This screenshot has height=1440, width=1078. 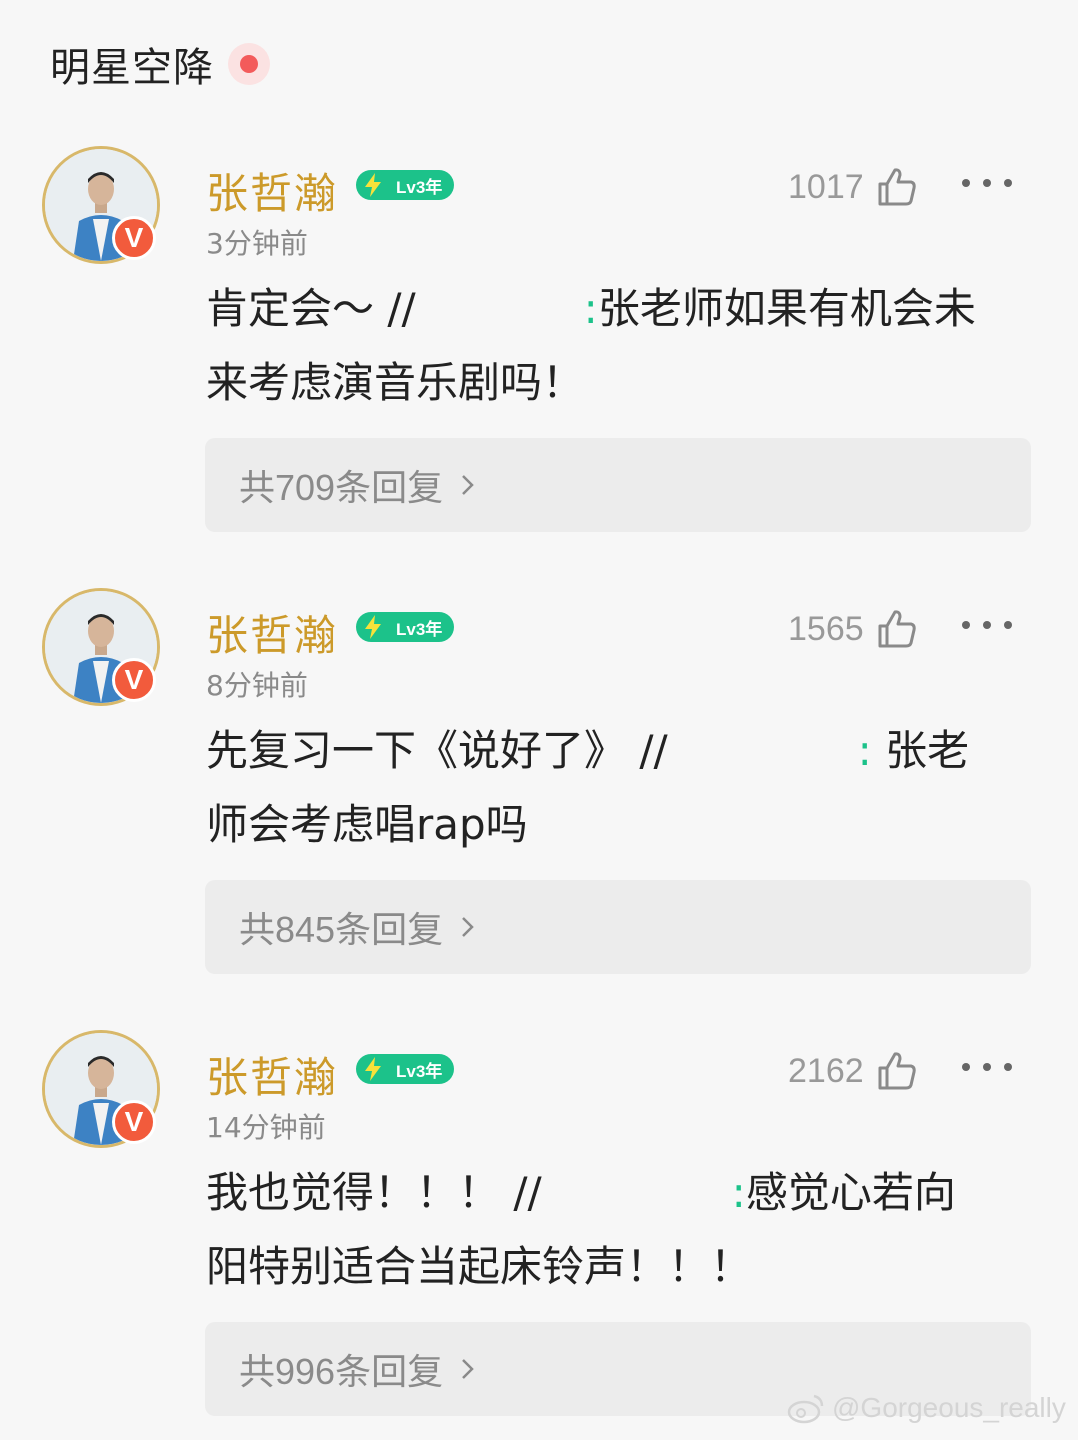 What do you see at coordinates (618, 927) in the screenshot?
I see `replies-button: 共845条回复` at bounding box center [618, 927].